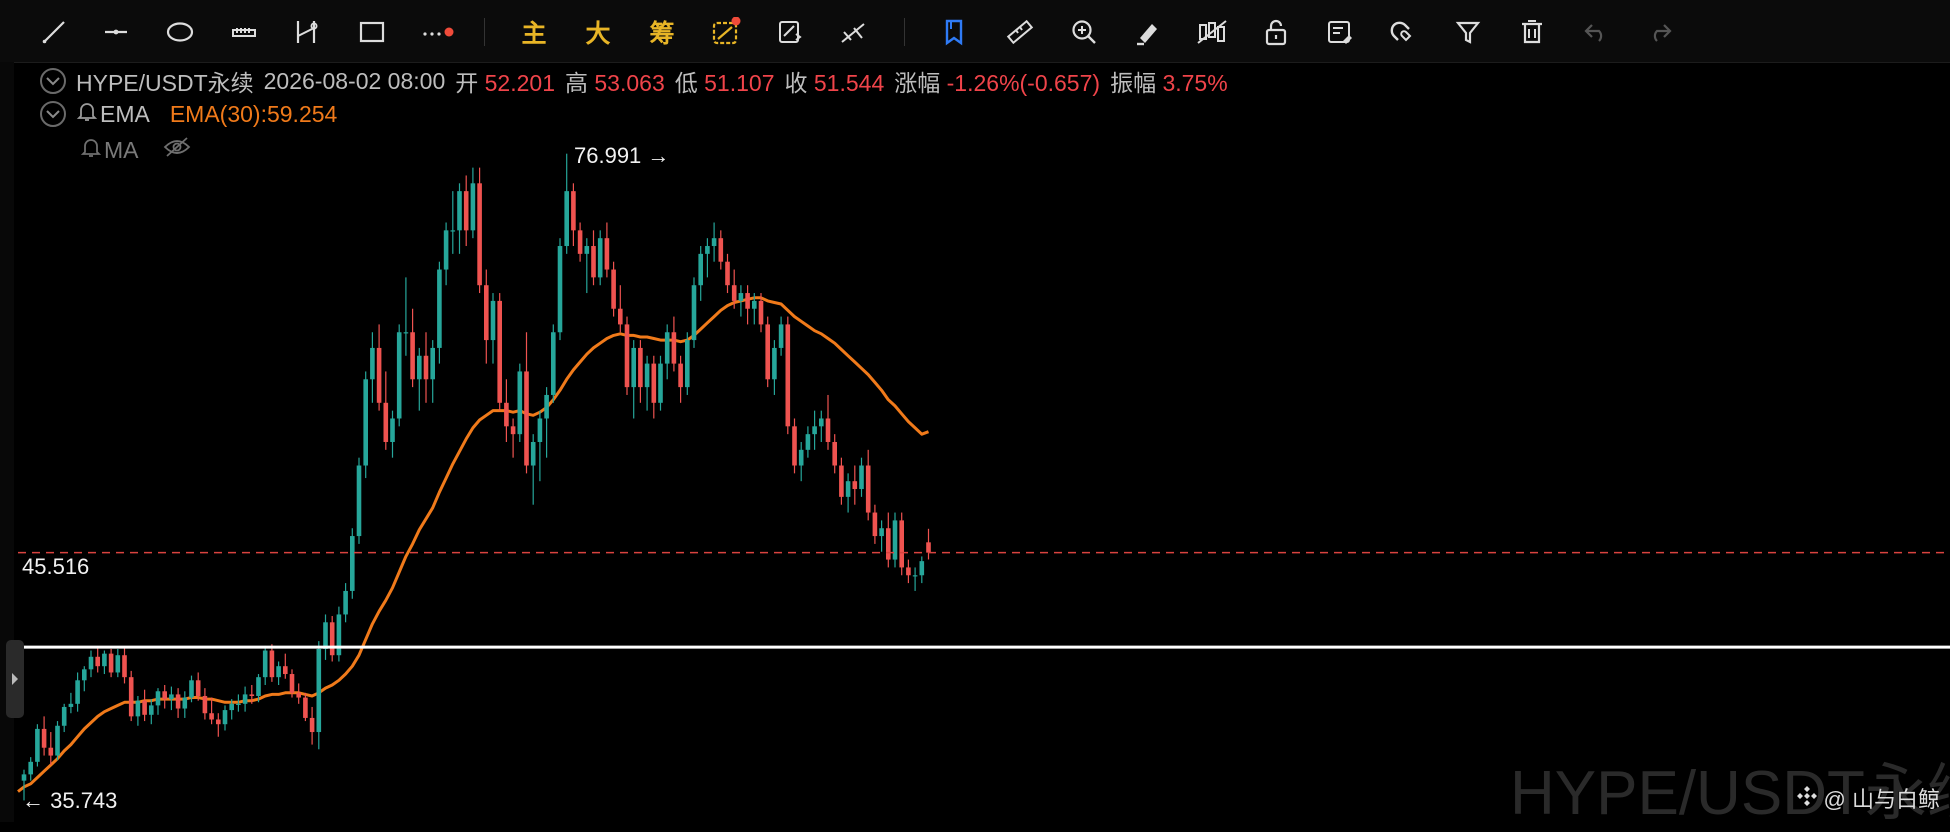 The width and height of the screenshot is (1950, 832). Describe the element at coordinates (87, 114) in the screenshot. I see `ema-alert-bell-icon` at that location.